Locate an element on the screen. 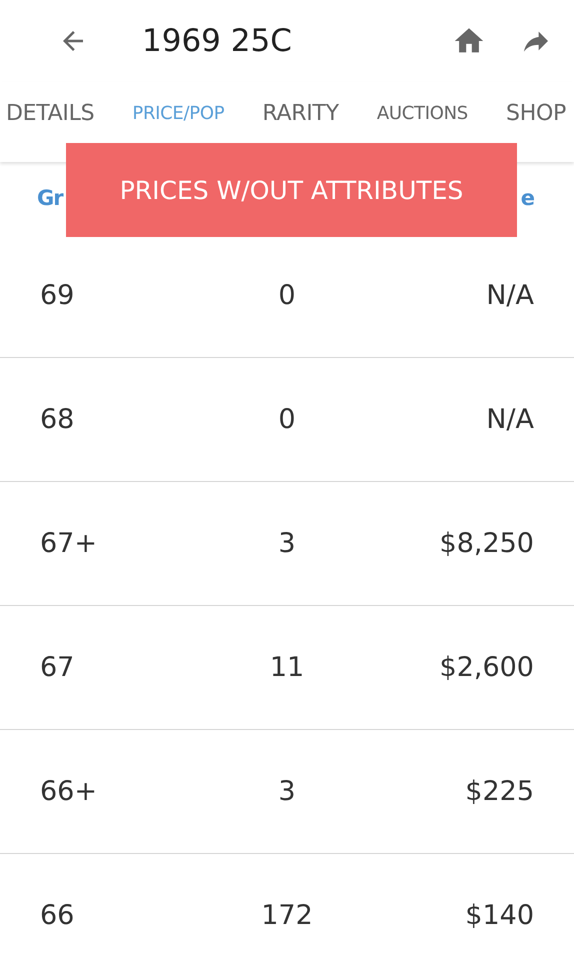  column-header: e is located at coordinates (527, 198).